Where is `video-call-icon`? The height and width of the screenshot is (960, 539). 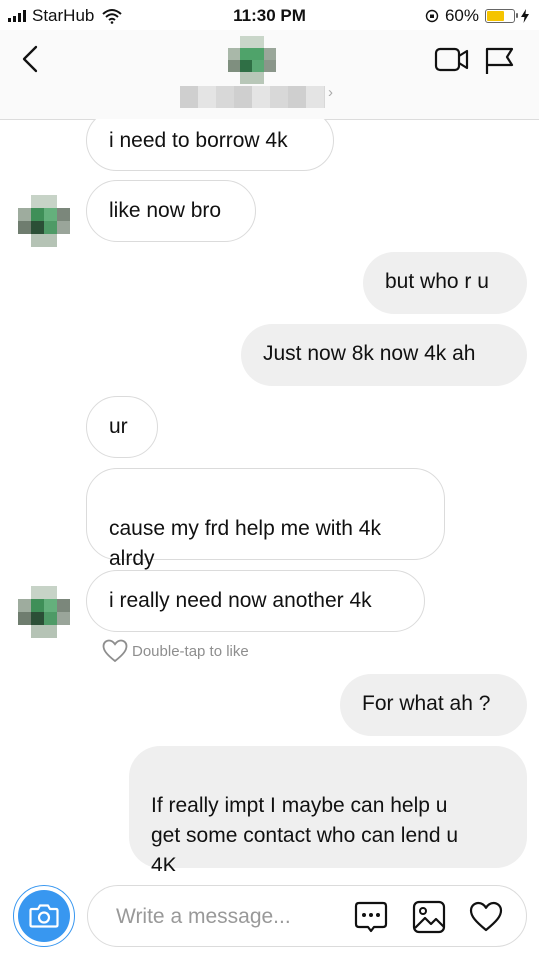 video-call-icon is located at coordinates (452, 59).